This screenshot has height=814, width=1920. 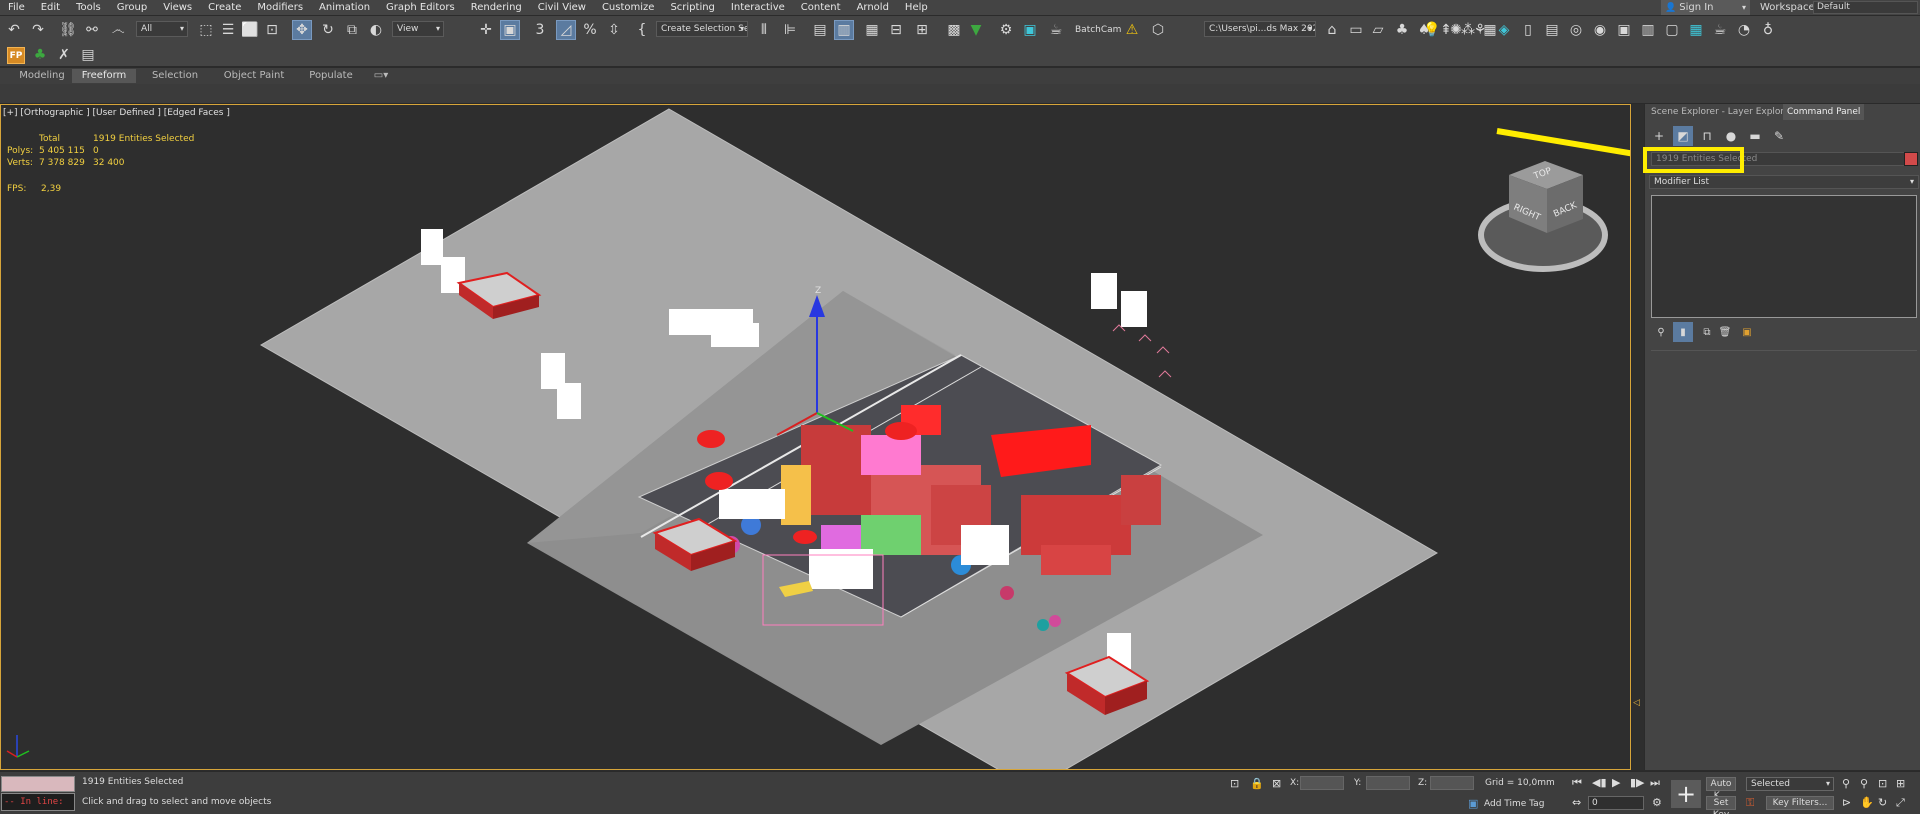 What do you see at coordinates (1322, 783) in the screenshot?
I see `x-coordinate-field` at bounding box center [1322, 783].